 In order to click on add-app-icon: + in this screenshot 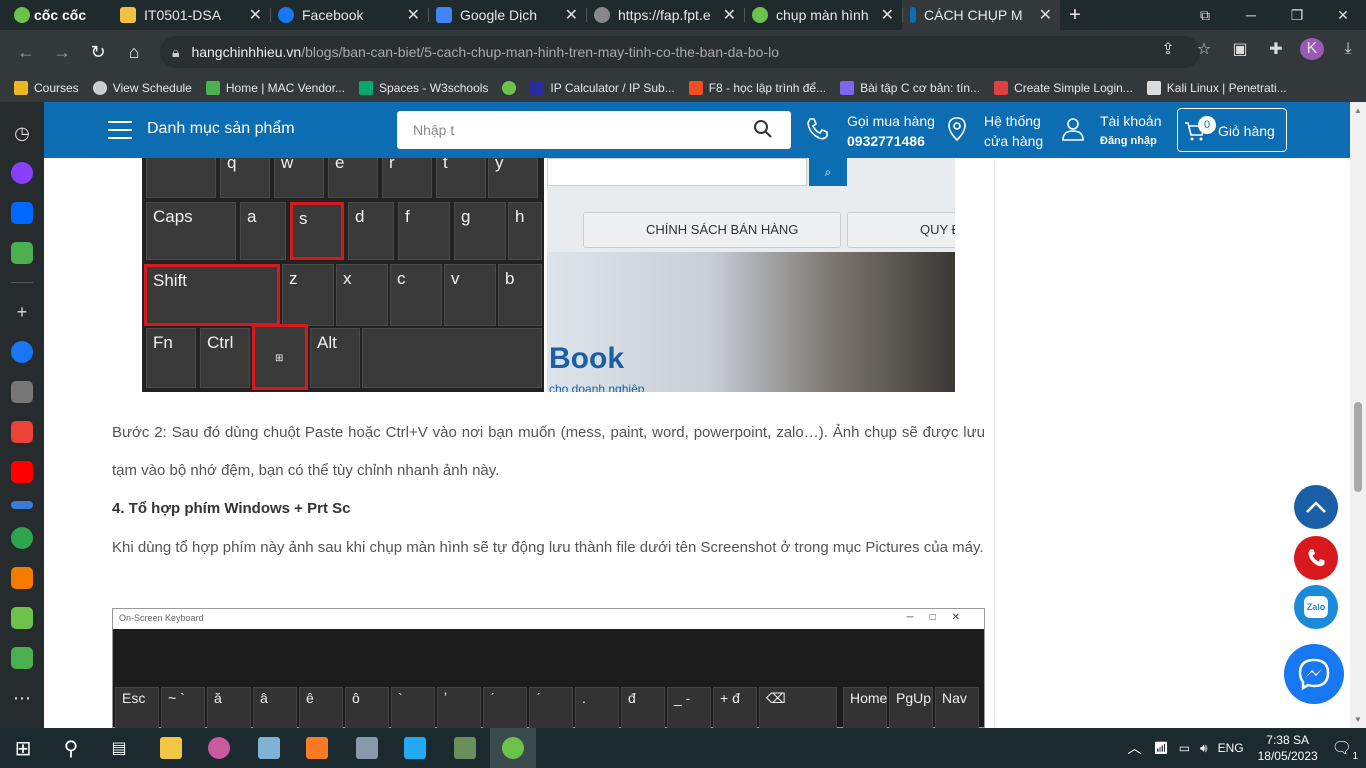, I will do `click(22, 312)`.